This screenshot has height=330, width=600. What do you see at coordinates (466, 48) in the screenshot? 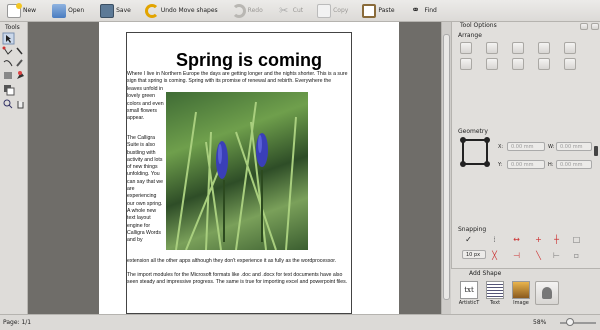
I see `raise-button` at bounding box center [466, 48].